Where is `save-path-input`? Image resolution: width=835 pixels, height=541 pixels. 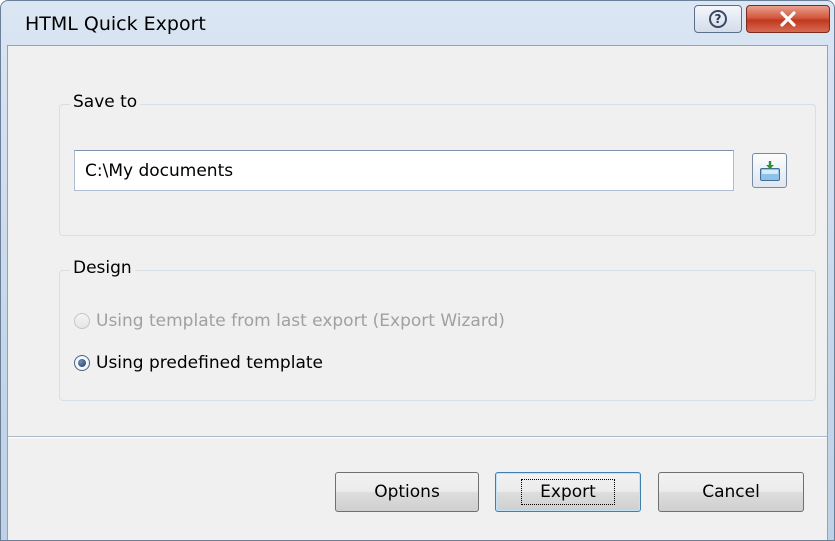
save-path-input is located at coordinates (404, 170).